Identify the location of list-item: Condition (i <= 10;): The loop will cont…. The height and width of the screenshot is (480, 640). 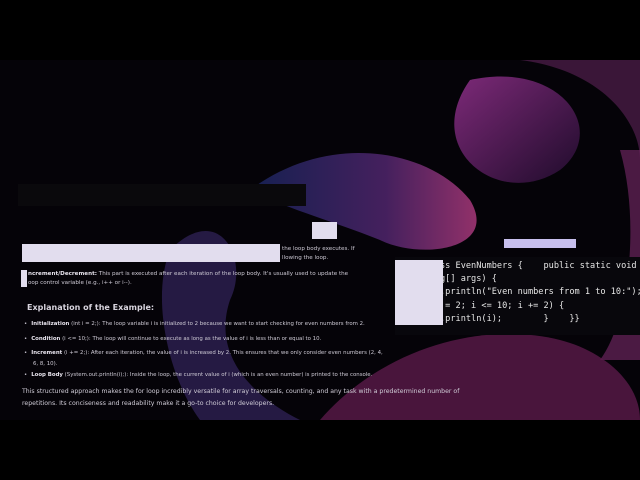
(172, 339).